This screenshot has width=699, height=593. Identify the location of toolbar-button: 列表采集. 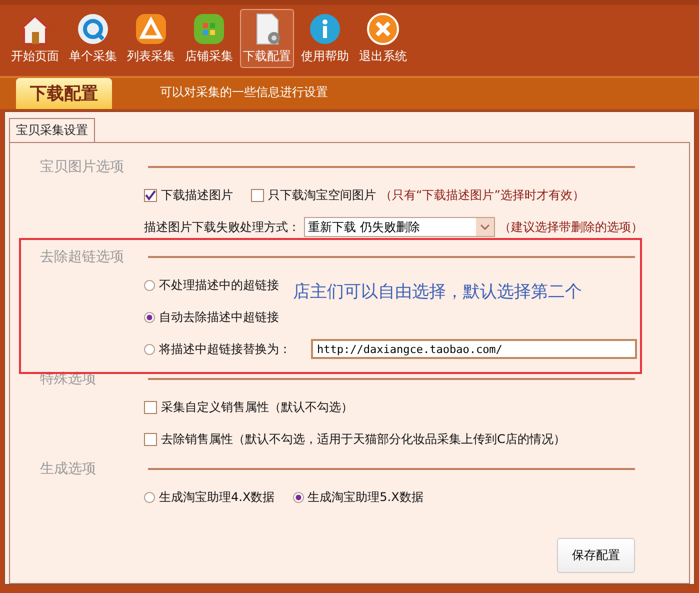
(151, 38).